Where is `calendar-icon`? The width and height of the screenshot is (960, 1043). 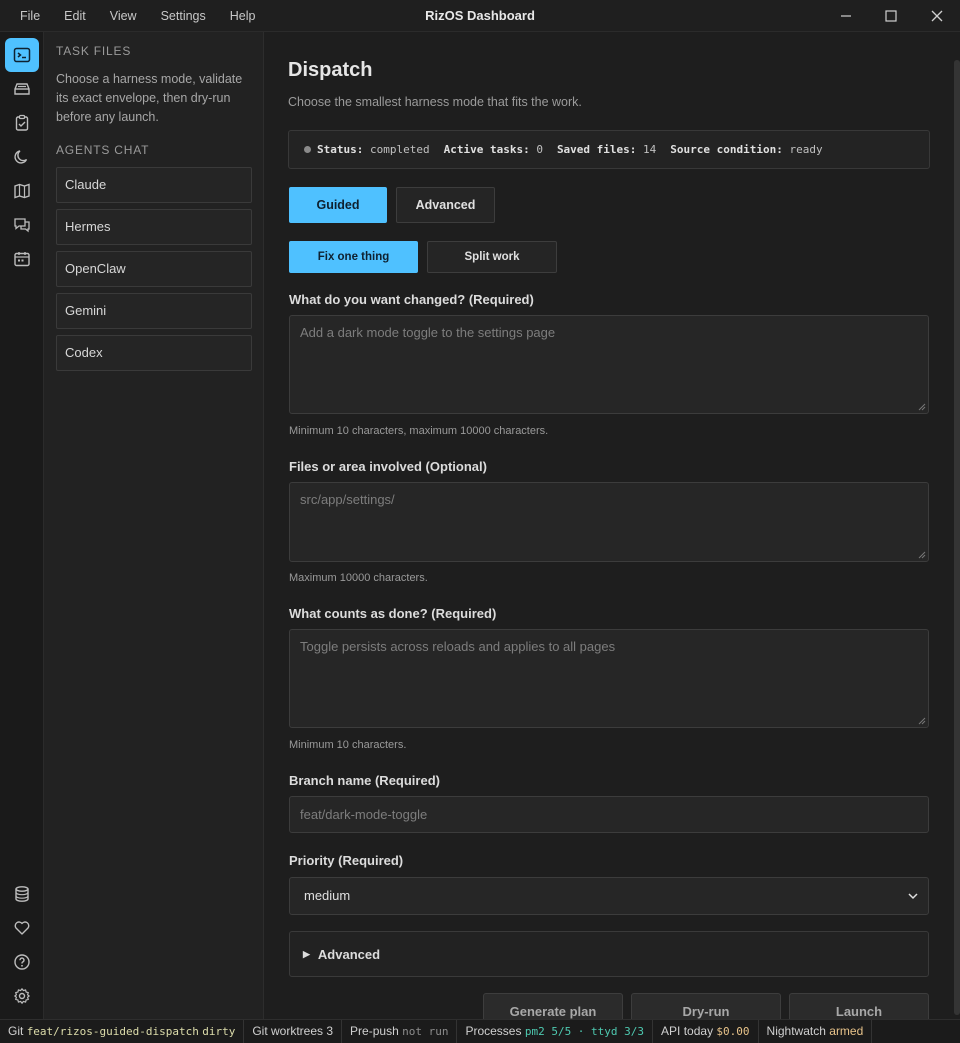 calendar-icon is located at coordinates (22, 259).